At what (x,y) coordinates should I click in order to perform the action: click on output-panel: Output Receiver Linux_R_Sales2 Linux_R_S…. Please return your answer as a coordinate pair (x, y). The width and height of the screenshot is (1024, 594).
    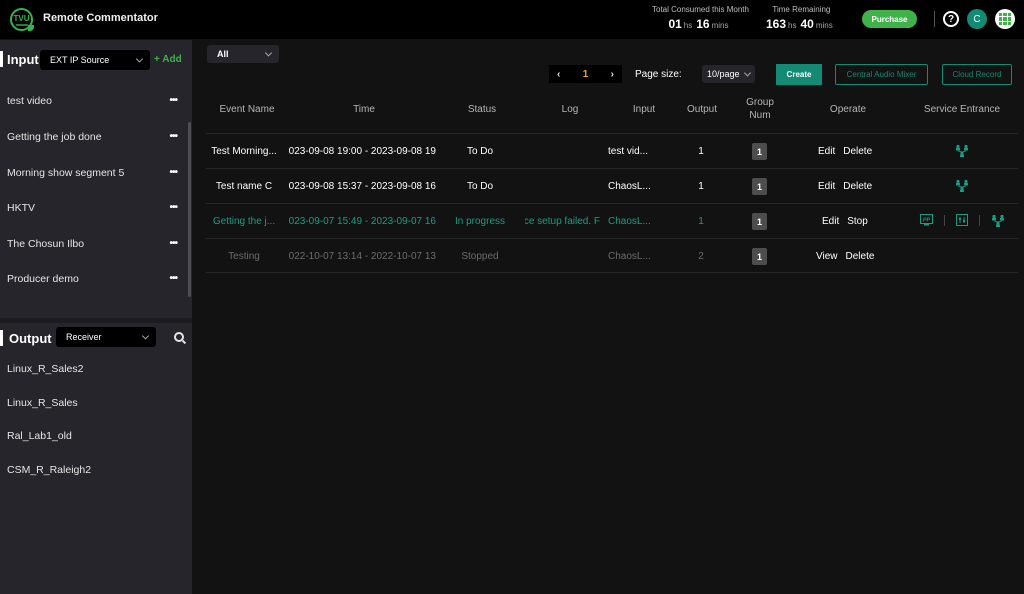
    Looking at the image, I should click on (96, 458).